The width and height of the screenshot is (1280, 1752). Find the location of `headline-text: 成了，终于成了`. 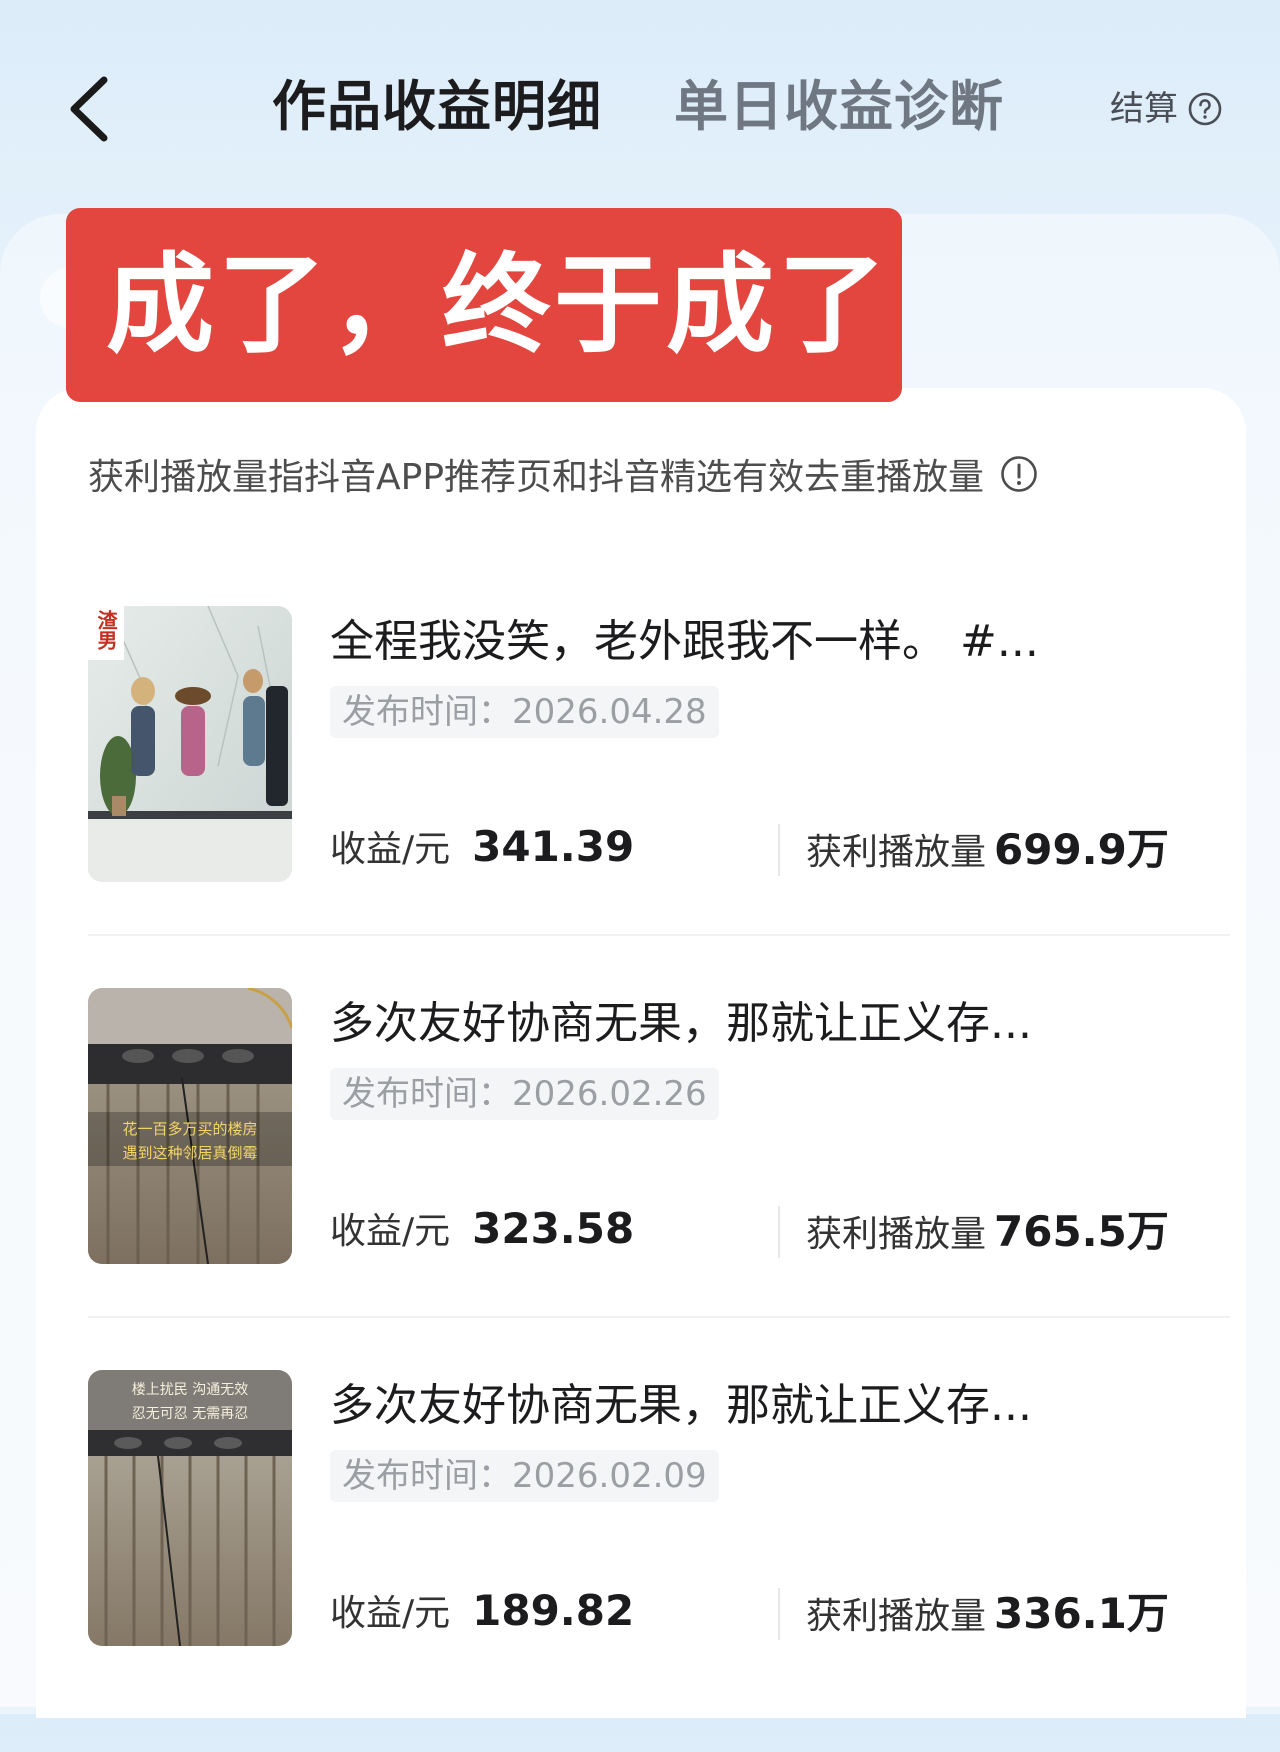

headline-text: 成了，终于成了 is located at coordinates (498, 305).